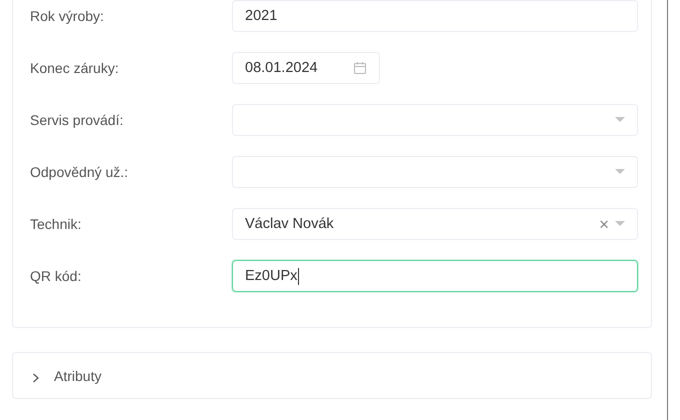 This screenshot has width=680, height=420. Describe the element at coordinates (76, 120) in the screenshot. I see `field-label: Servis provádí:` at that location.